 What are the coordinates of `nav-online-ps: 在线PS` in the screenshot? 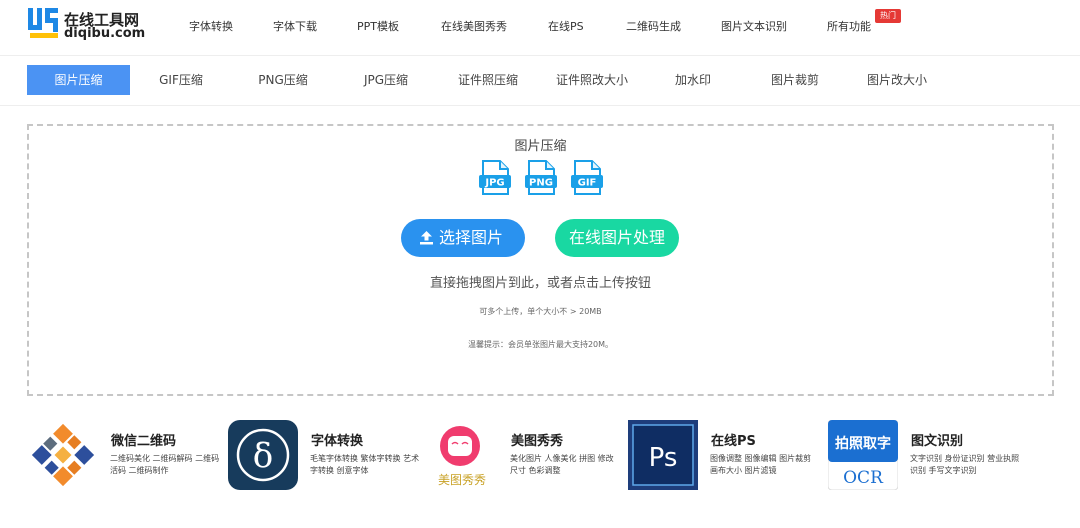 It's located at (566, 26).